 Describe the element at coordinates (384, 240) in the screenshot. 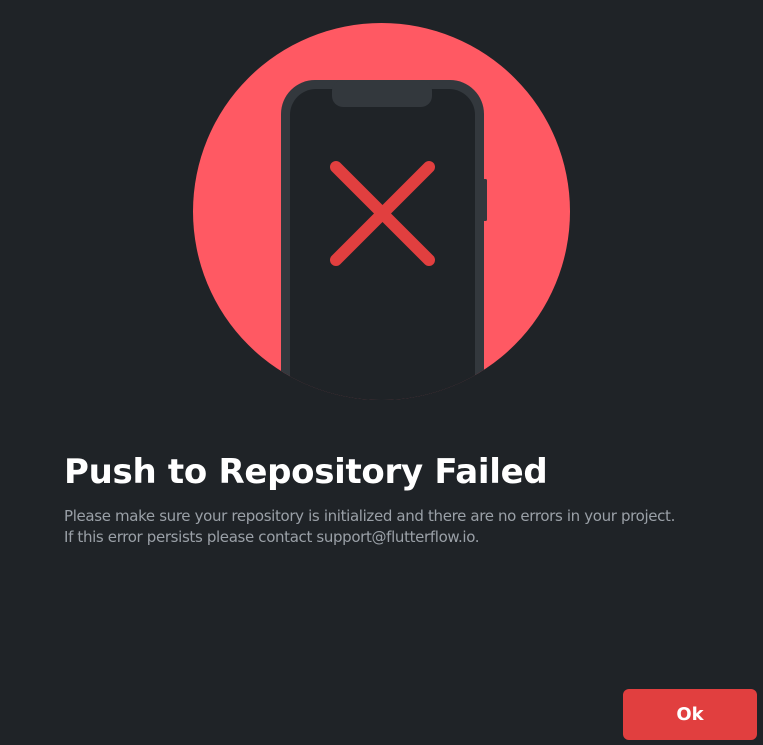

I see `phone-graphic` at that location.